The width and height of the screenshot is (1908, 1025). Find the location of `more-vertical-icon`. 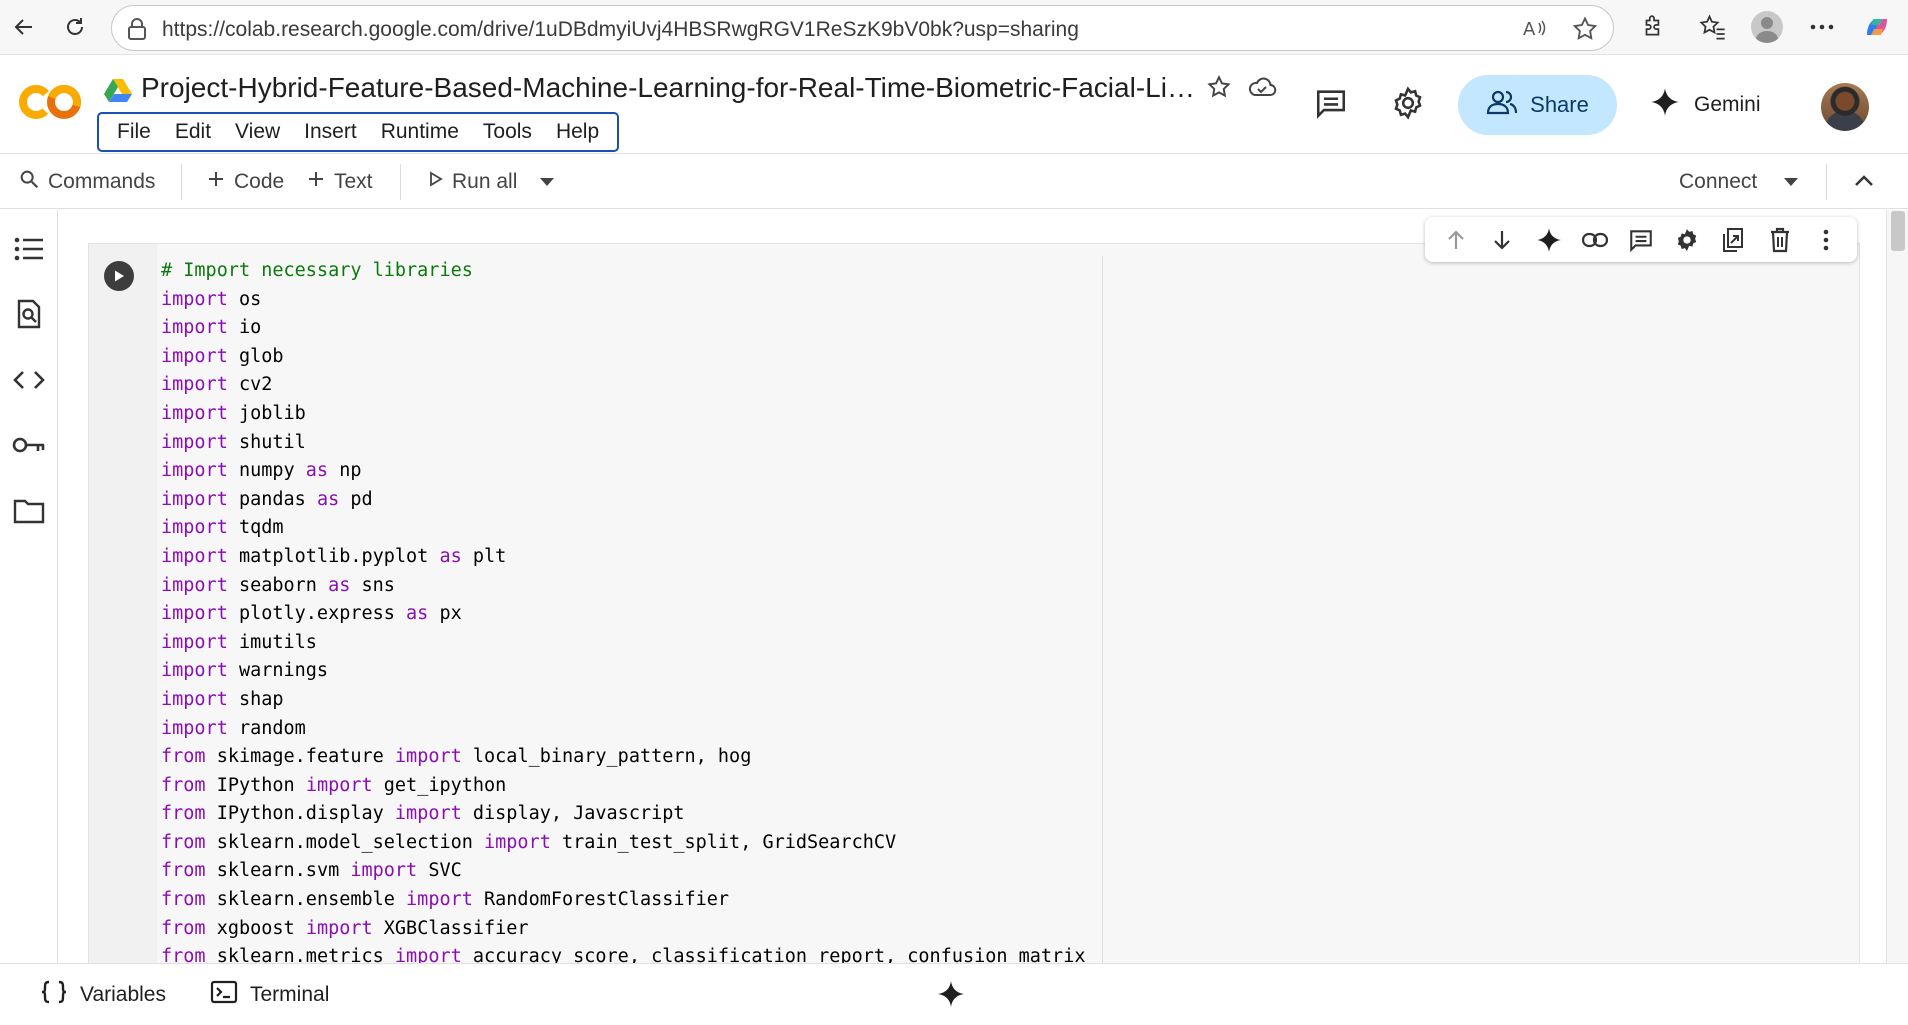

more-vertical-icon is located at coordinates (1826, 240).